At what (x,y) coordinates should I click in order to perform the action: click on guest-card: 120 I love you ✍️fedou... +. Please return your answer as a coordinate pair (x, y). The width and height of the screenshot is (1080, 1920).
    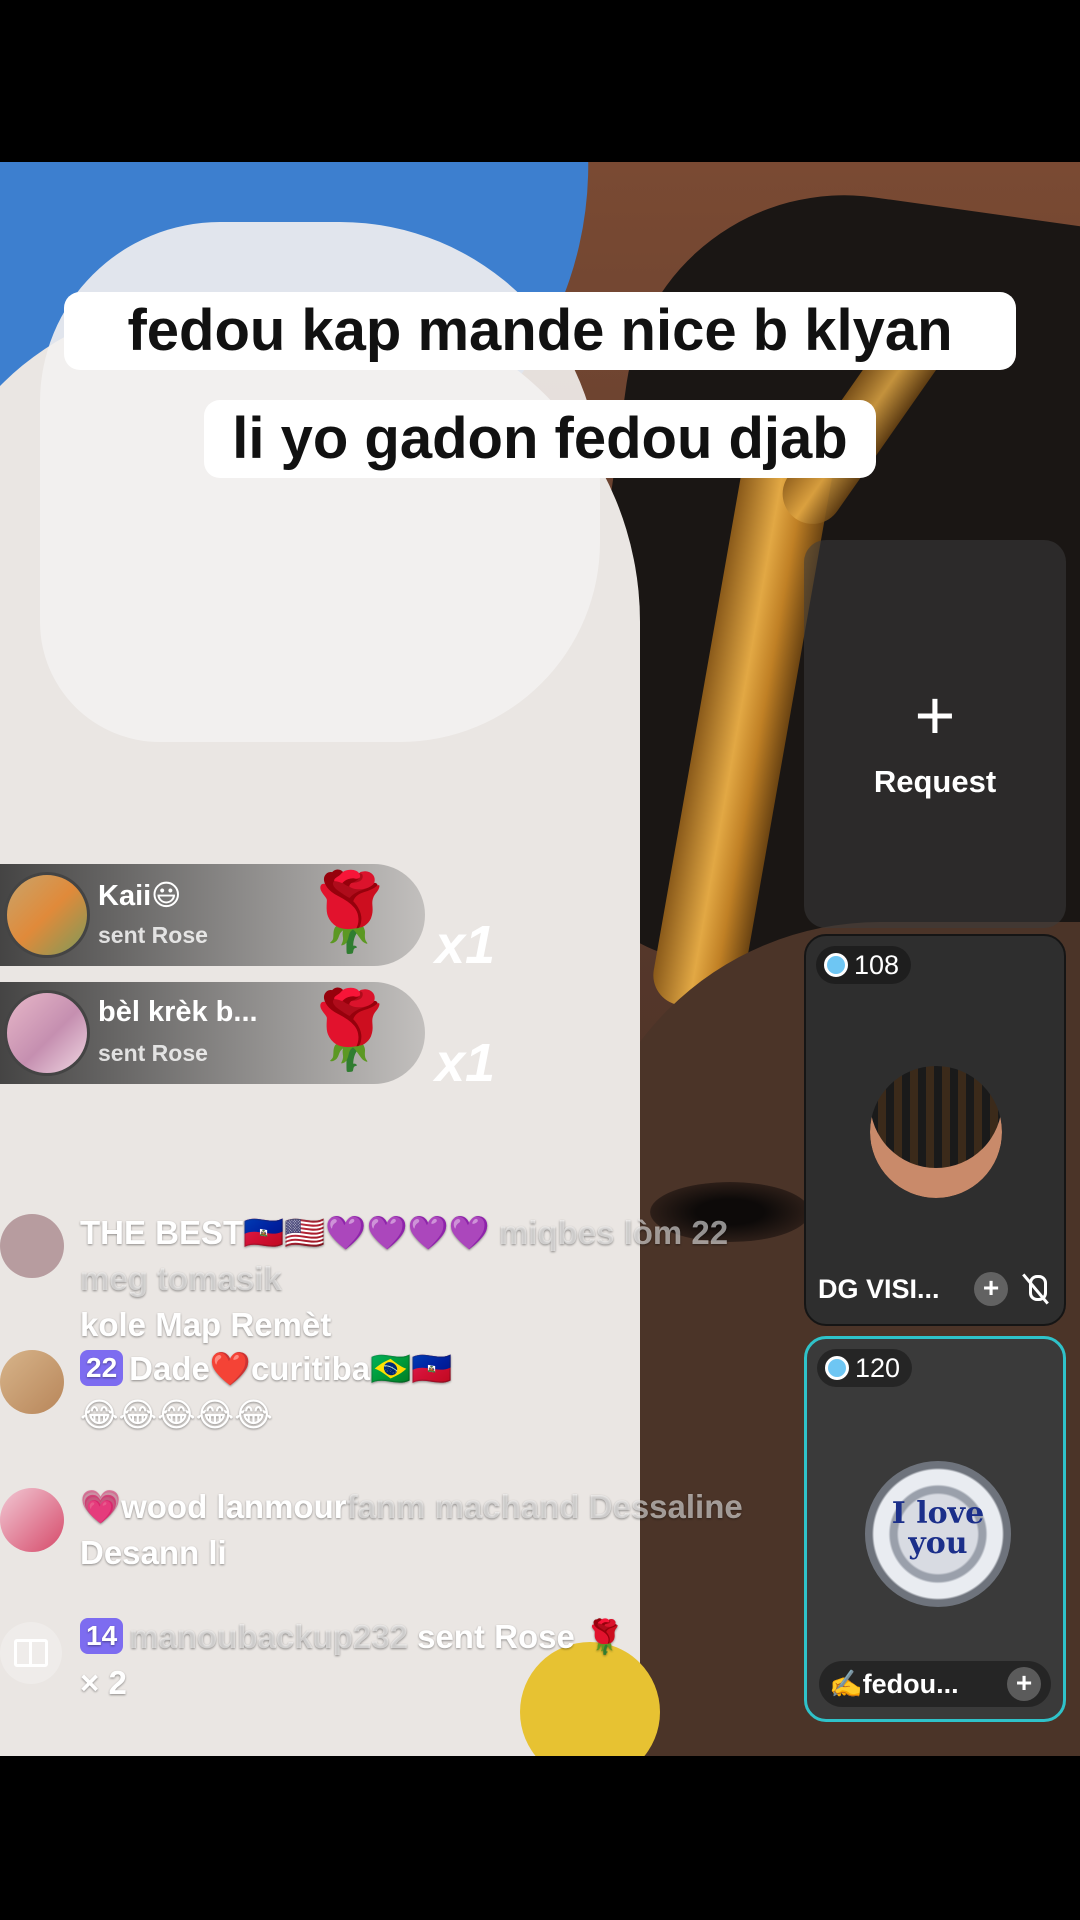
    Looking at the image, I should click on (935, 1529).